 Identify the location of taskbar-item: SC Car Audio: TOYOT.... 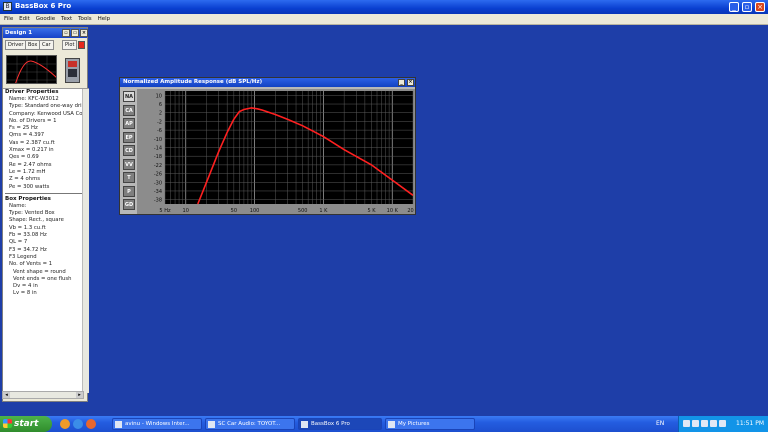
(250, 424).